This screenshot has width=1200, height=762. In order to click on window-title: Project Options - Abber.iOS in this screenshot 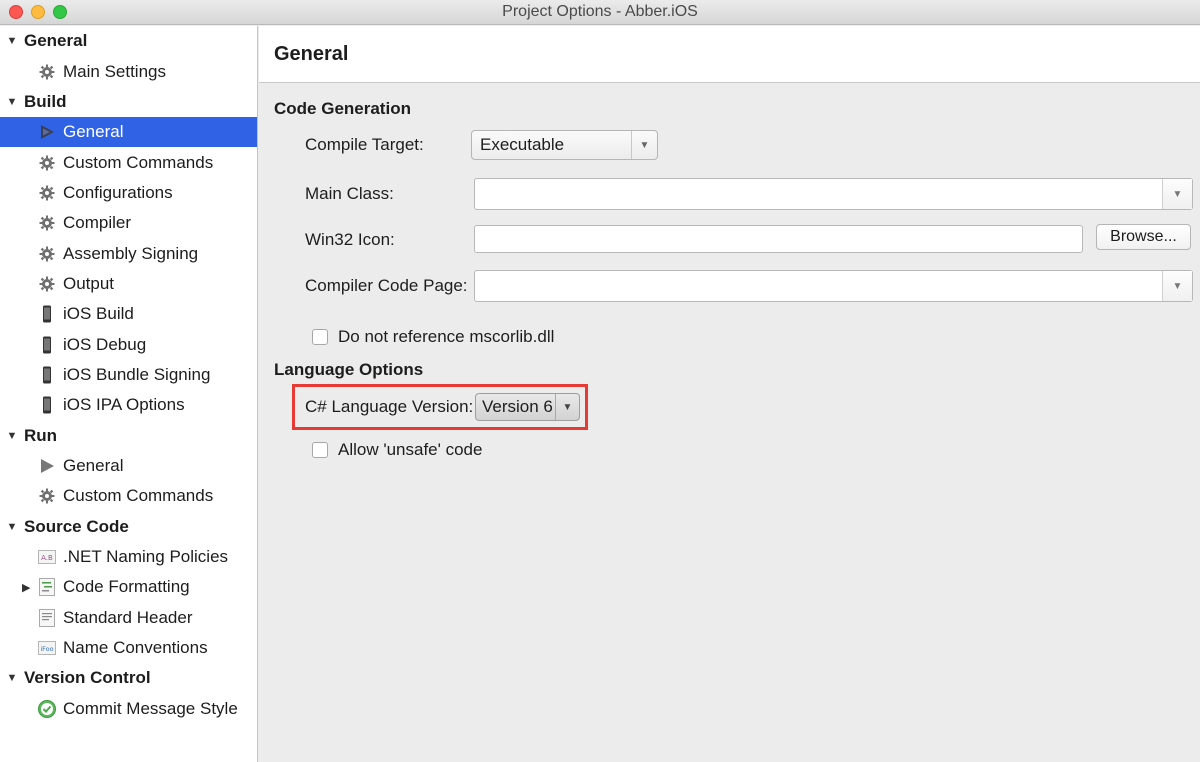, I will do `click(600, 11)`.